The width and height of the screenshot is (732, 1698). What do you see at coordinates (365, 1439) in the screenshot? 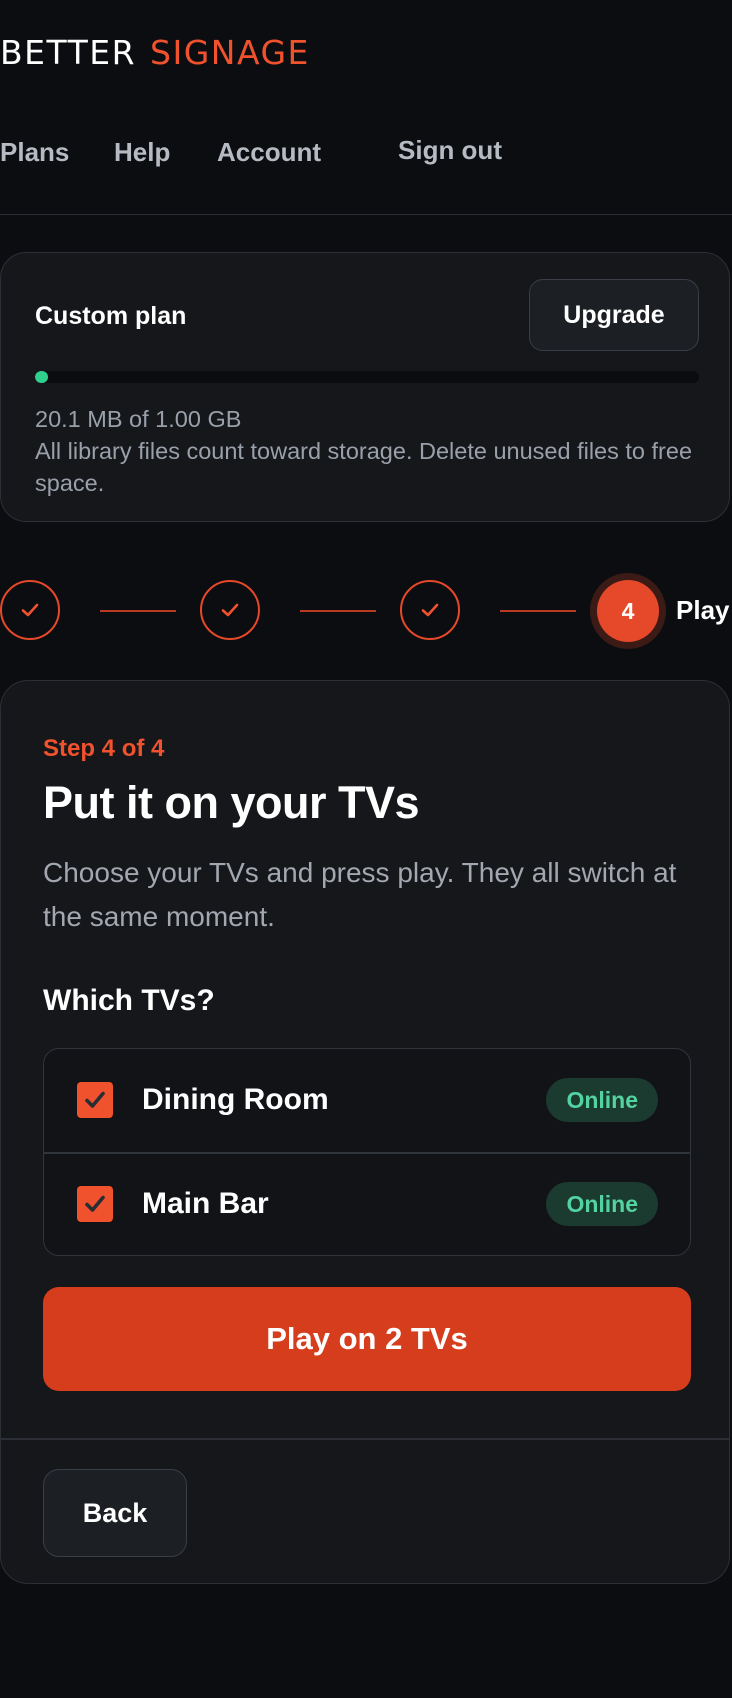
I see `card-footer-divider` at bounding box center [365, 1439].